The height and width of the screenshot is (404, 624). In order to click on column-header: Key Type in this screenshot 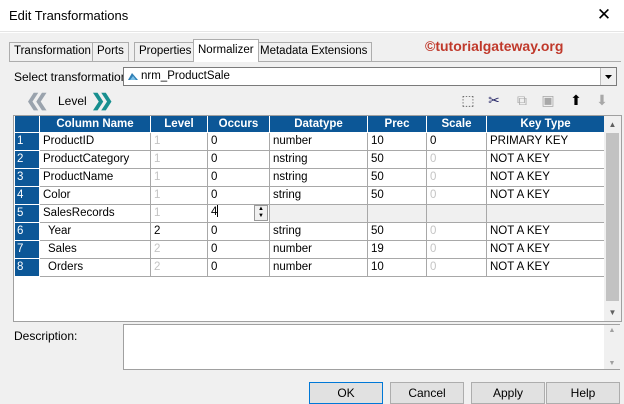, I will do `click(545, 124)`.